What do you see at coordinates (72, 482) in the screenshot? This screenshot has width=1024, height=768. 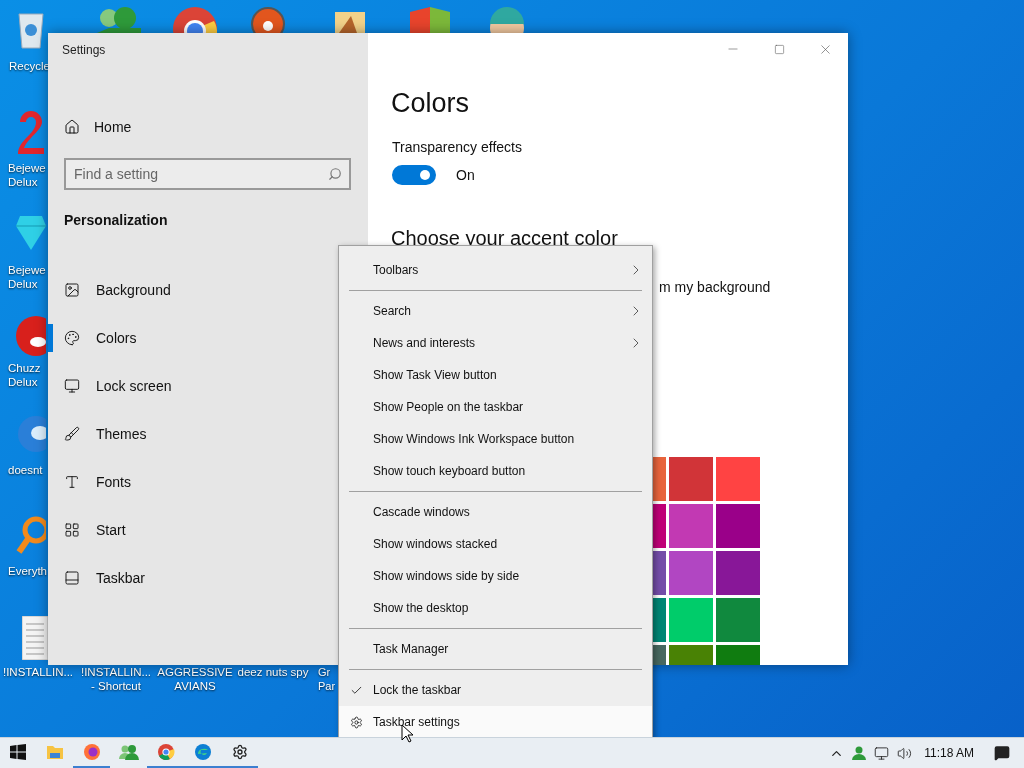 I see `letter-icon` at bounding box center [72, 482].